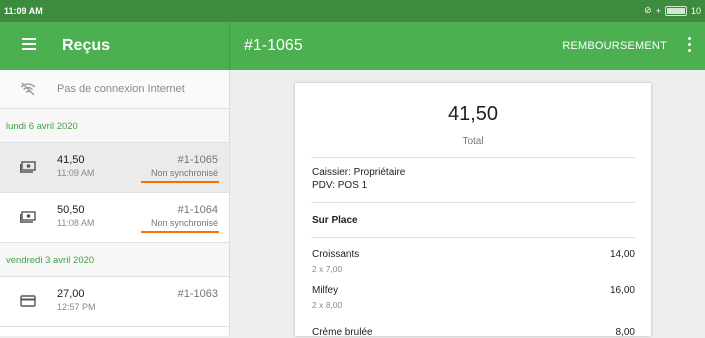 The height and width of the screenshot is (338, 705). What do you see at coordinates (359, 172) in the screenshot?
I see `cashier-line: Caissier: Propriétaire` at bounding box center [359, 172].